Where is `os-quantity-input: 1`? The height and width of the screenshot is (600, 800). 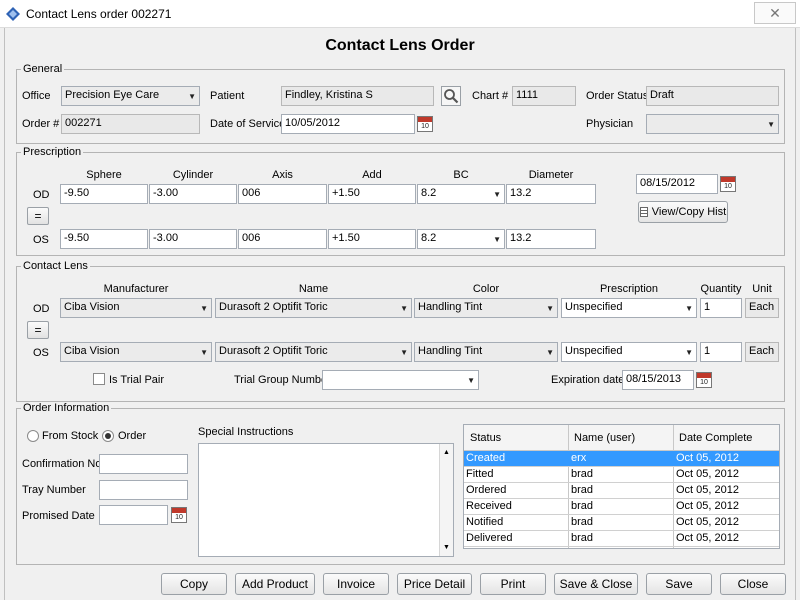
os-quantity-input: 1 is located at coordinates (721, 352).